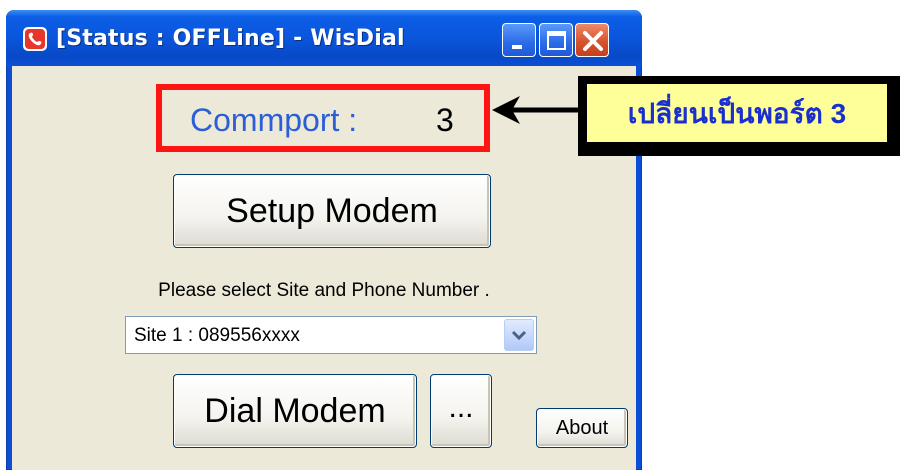  I want to click on maximize-button, so click(556, 40).